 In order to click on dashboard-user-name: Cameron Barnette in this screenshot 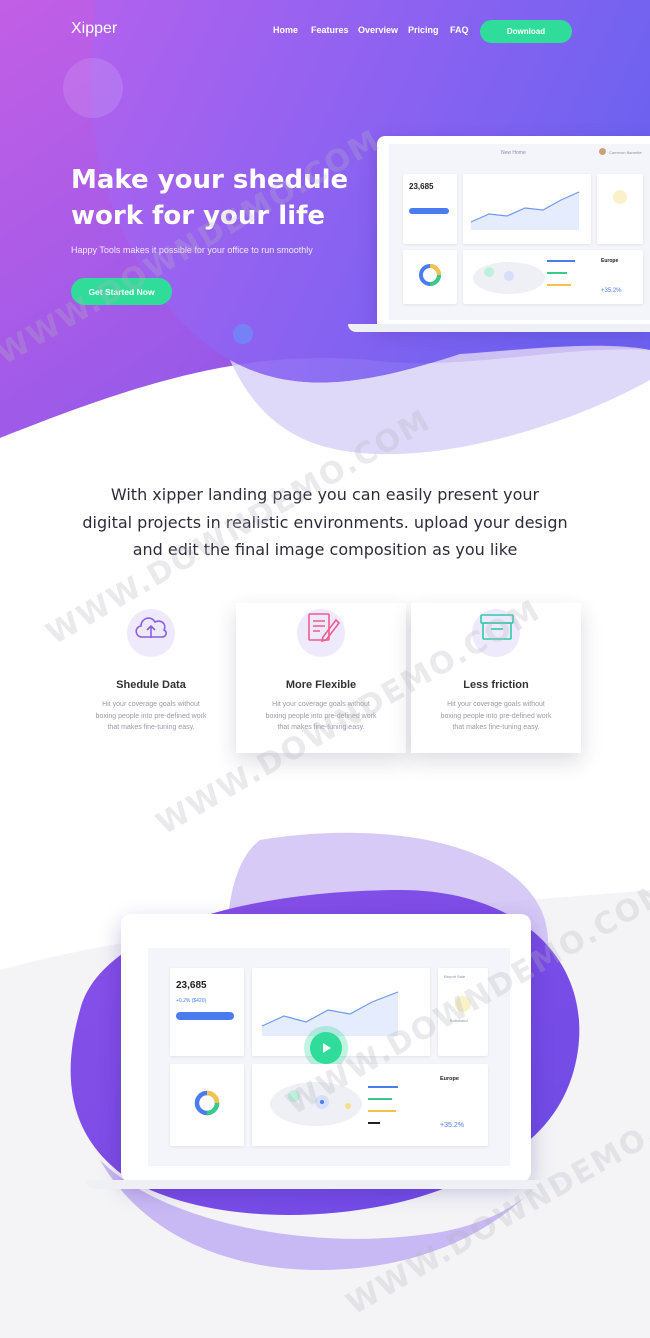, I will do `click(625, 152)`.